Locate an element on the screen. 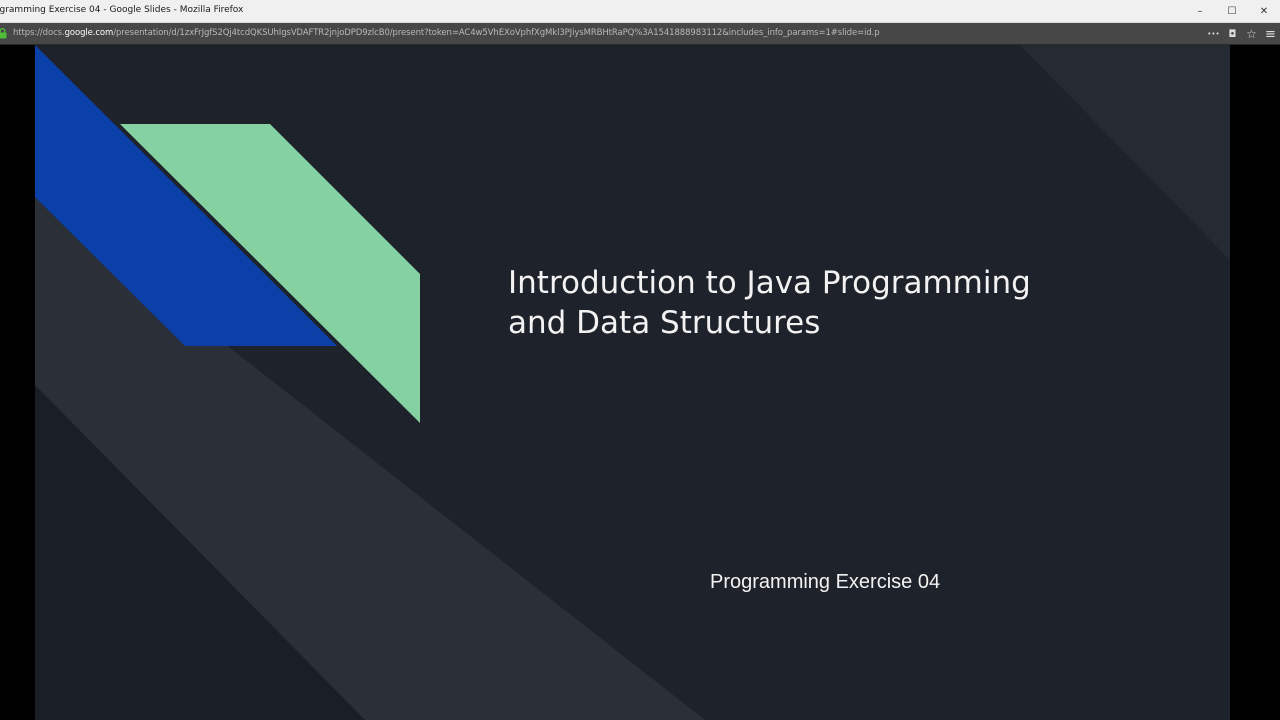 Image resolution: width=1280 pixels, height=720 pixels. url-prefix: https://docs. is located at coordinates (39, 33).